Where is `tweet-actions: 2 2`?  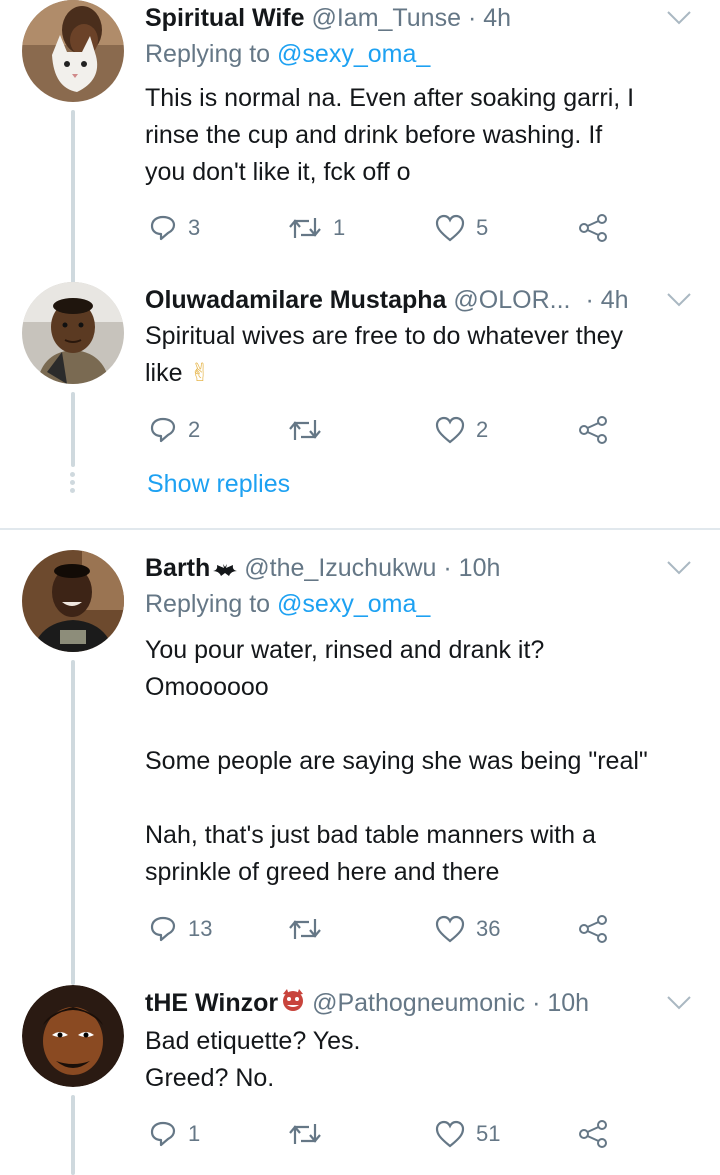 tweet-actions: 2 2 is located at coordinates (360, 430).